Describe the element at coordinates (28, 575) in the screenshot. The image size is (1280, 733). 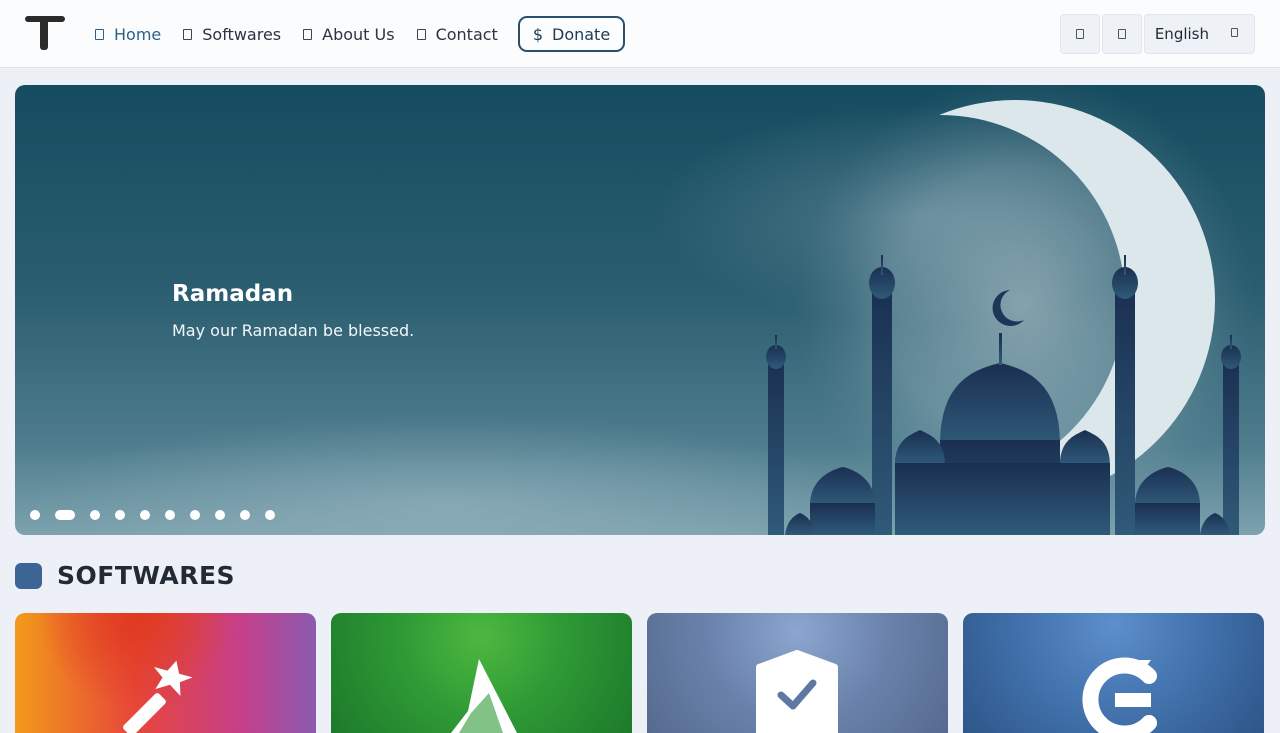
I see `section-marker-icon` at that location.